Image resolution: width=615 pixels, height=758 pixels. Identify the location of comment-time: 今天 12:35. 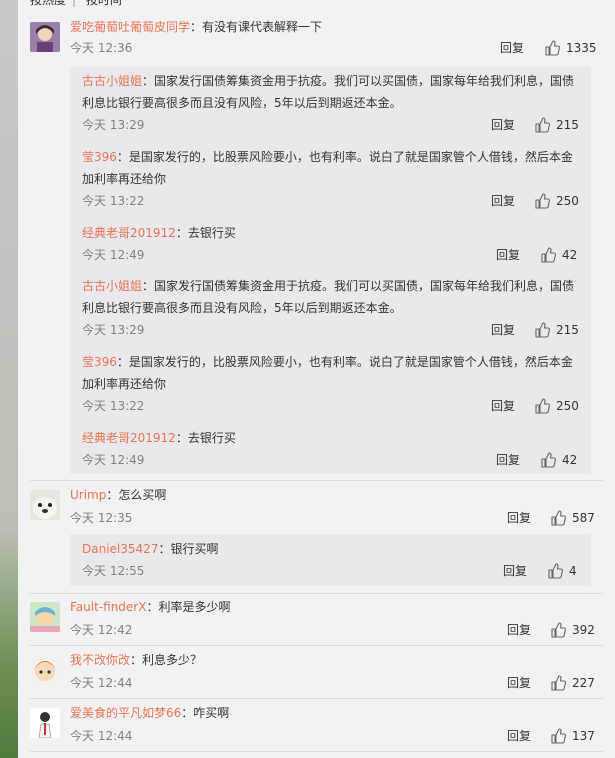
(101, 518).